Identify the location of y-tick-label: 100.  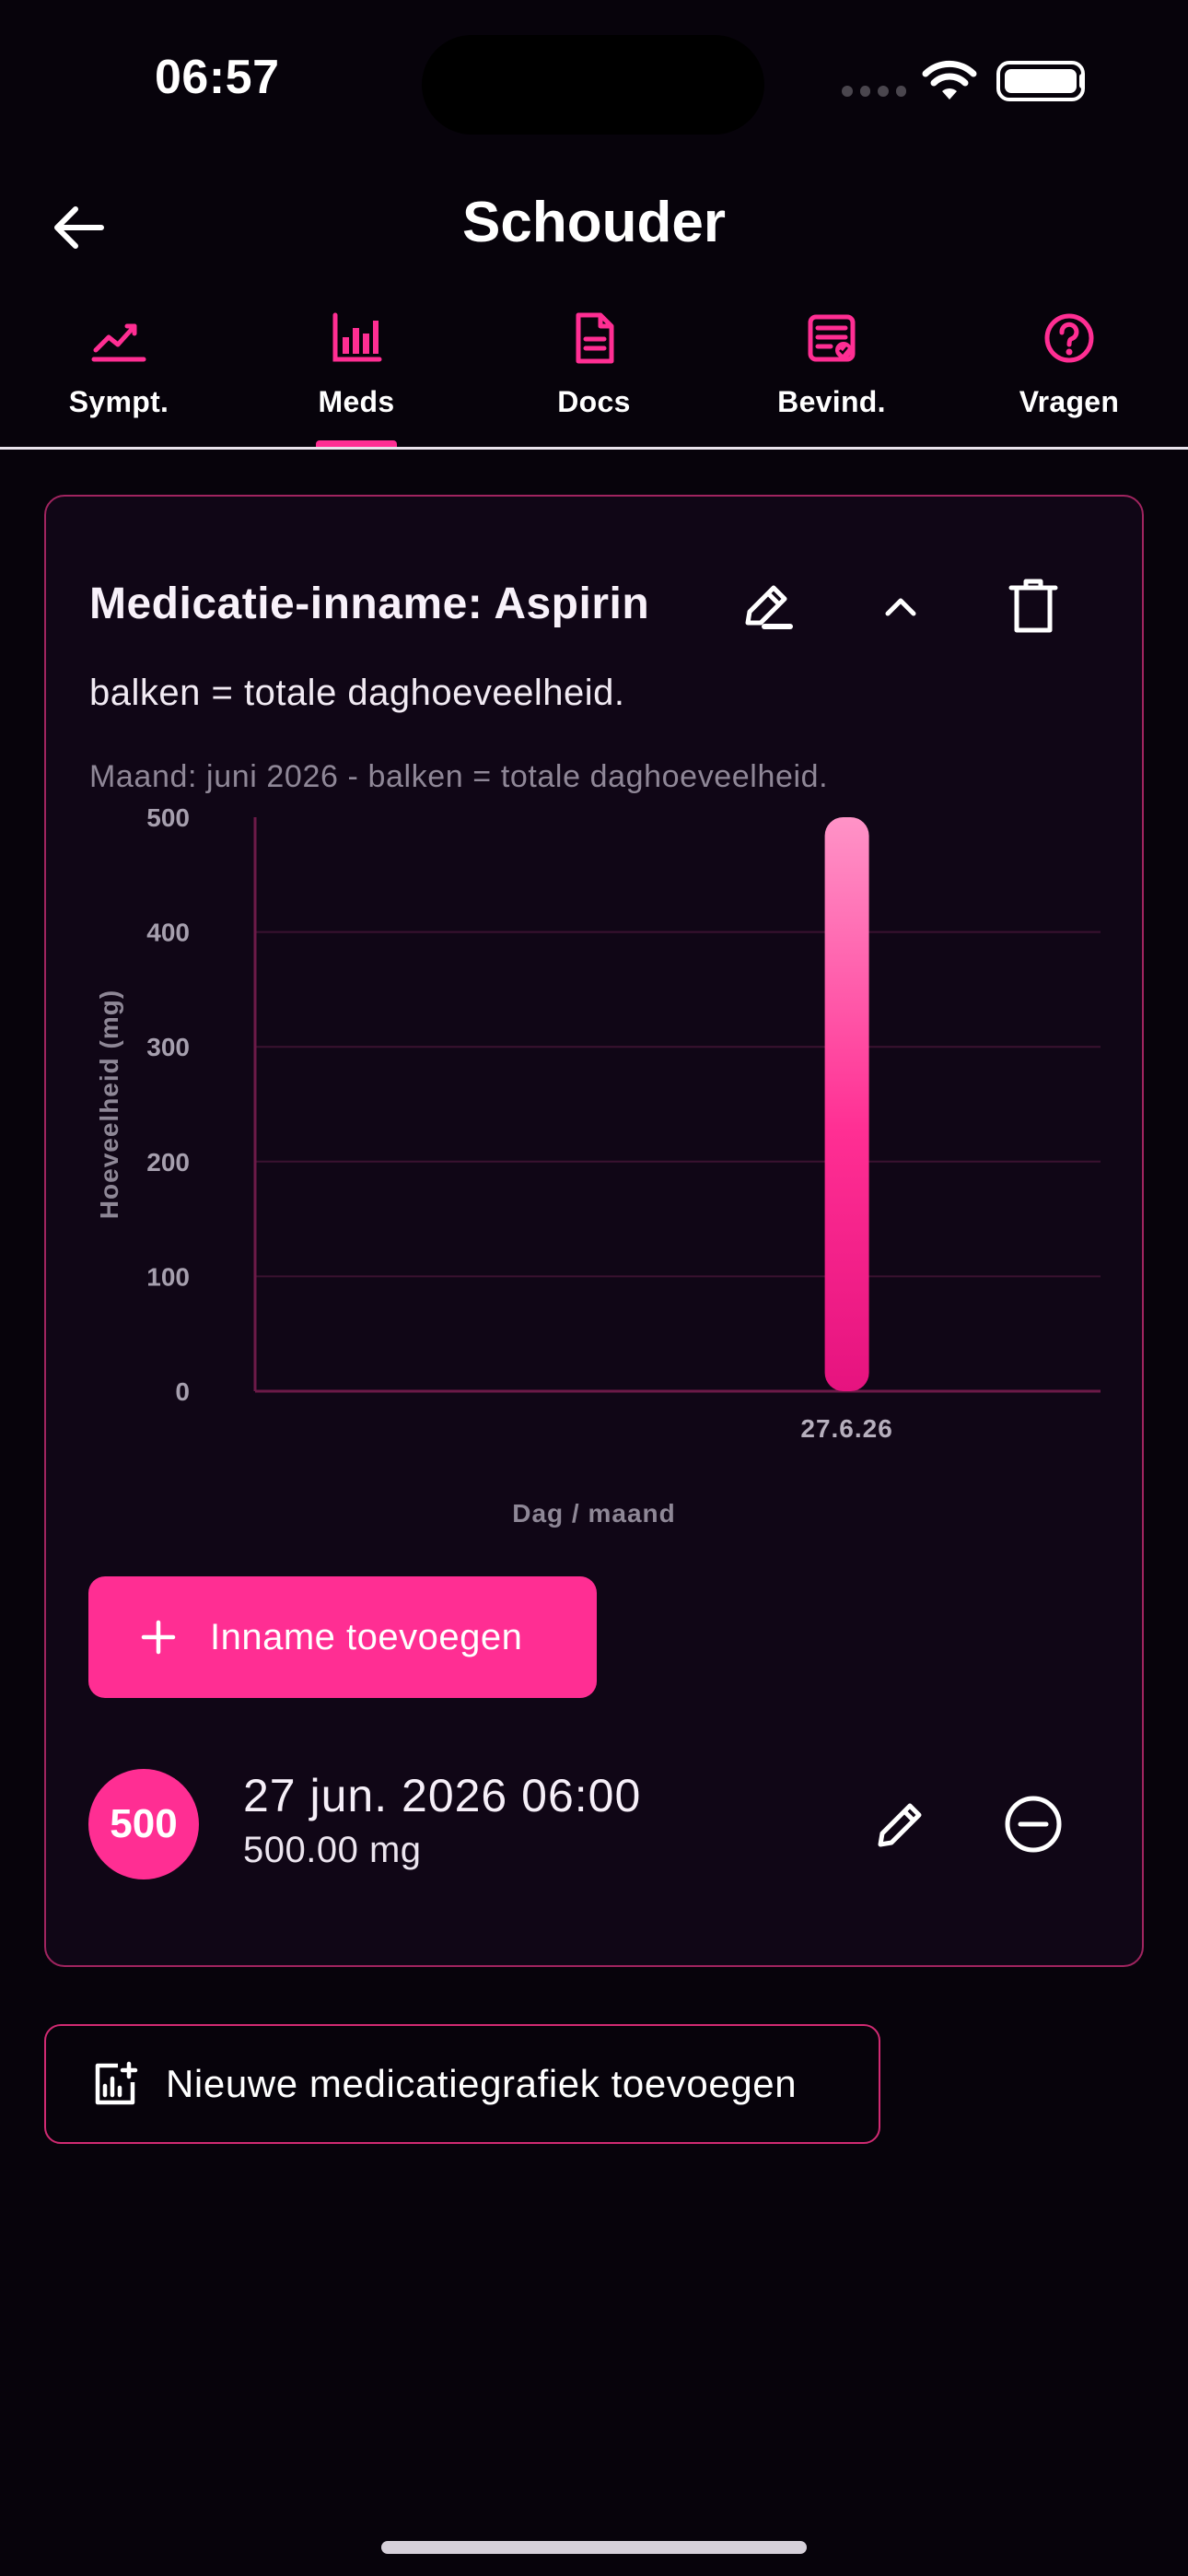
(168, 1276).